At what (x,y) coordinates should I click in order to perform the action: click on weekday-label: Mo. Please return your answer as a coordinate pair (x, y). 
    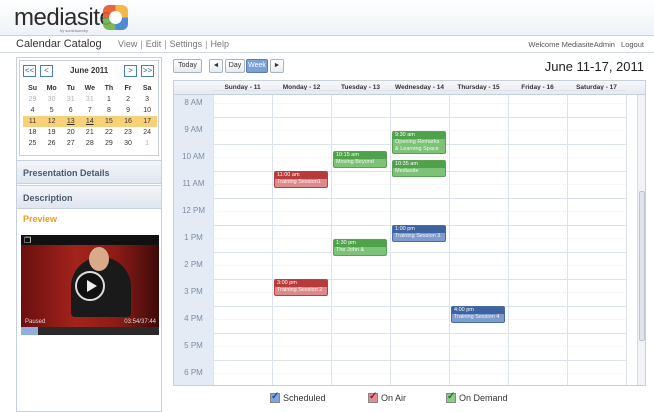
    Looking at the image, I should click on (51, 88).